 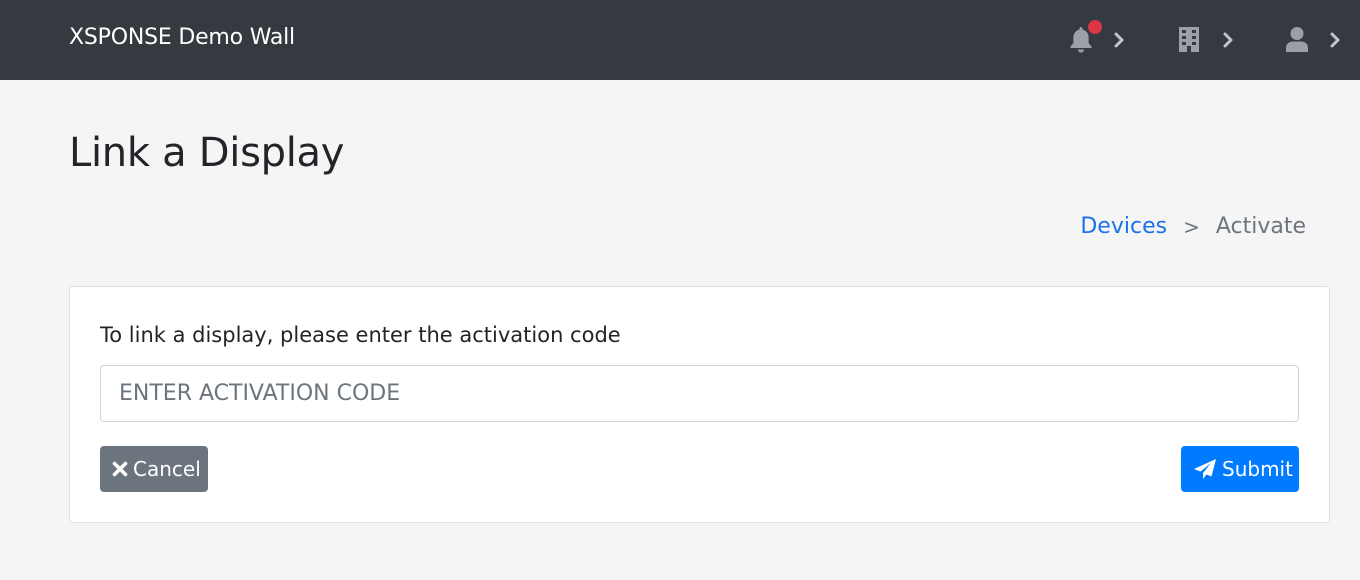 What do you see at coordinates (1297, 39) in the screenshot?
I see `user-icon` at bounding box center [1297, 39].